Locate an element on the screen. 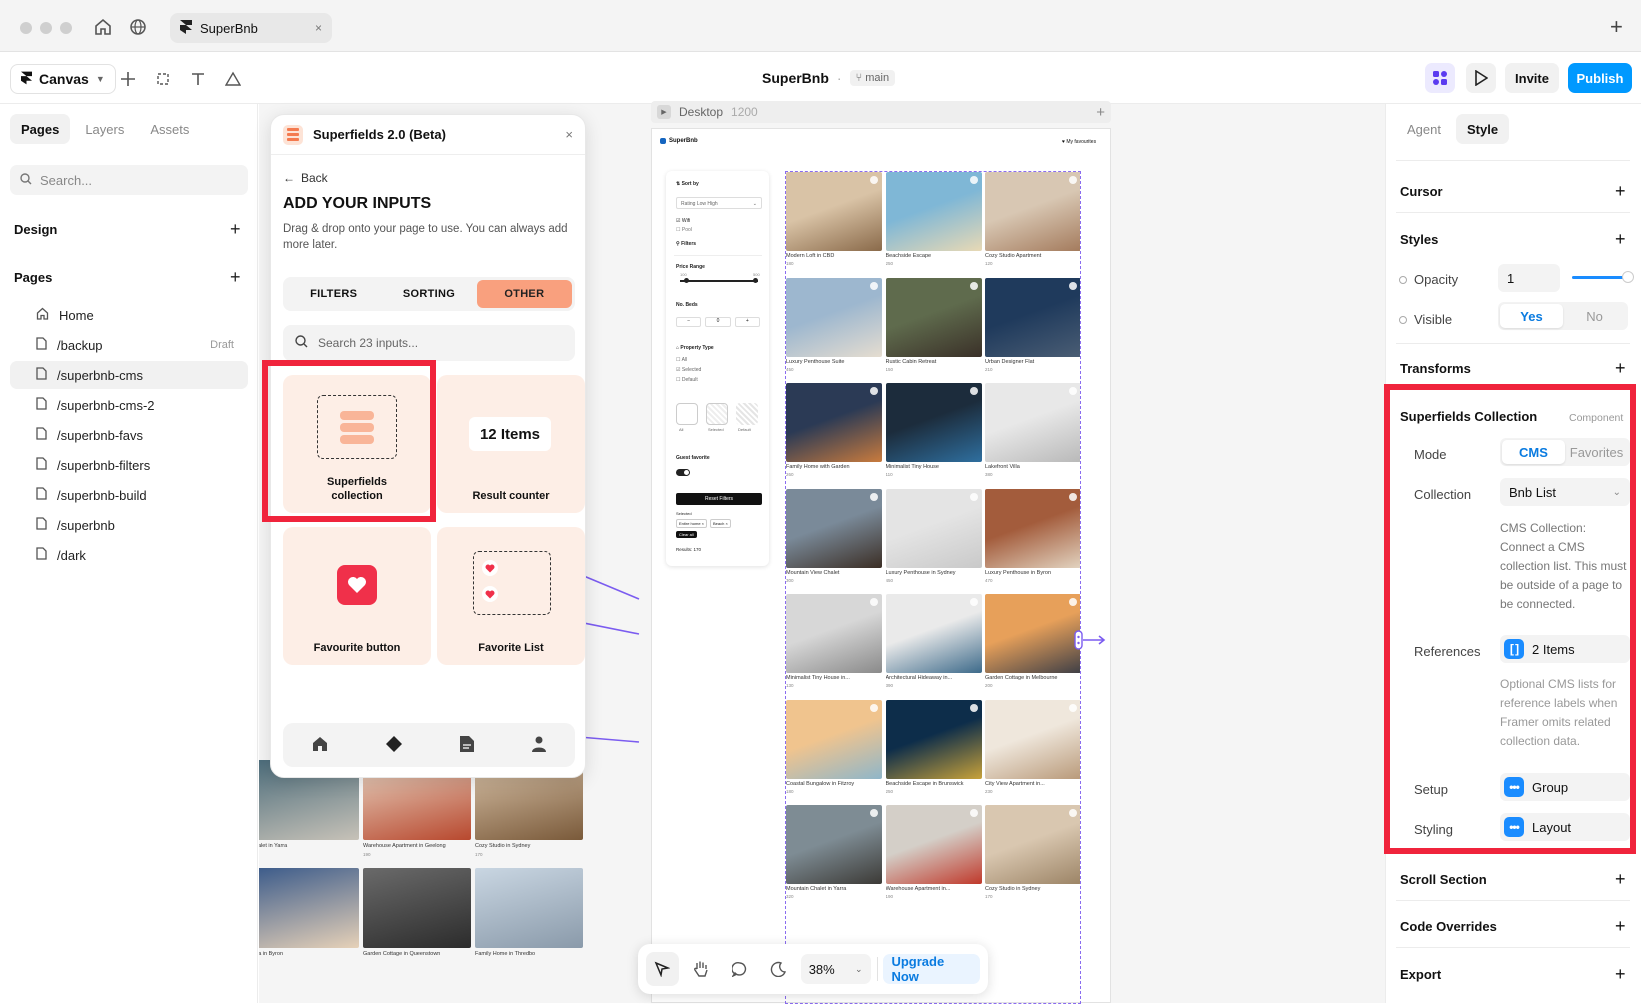 This screenshot has width=1641, height=1004. opacity-slider-handle is located at coordinates (1628, 277).